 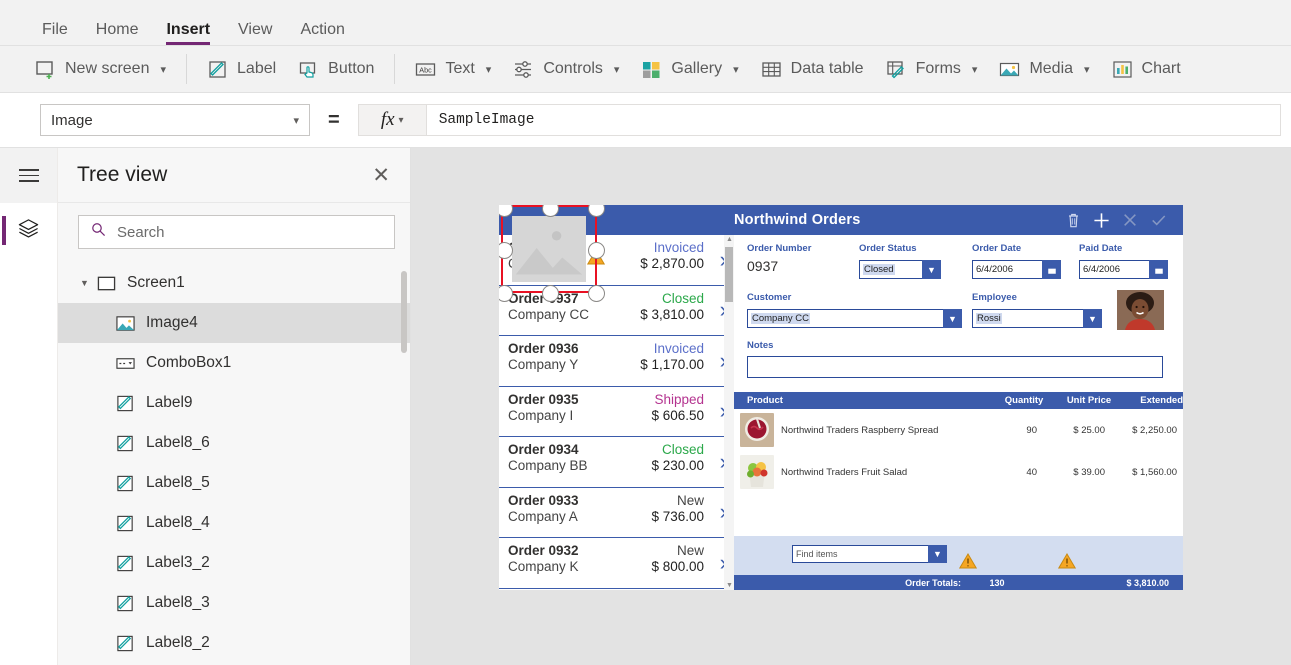 What do you see at coordinates (255, 33) in the screenshot?
I see `menu-item-view: View` at bounding box center [255, 33].